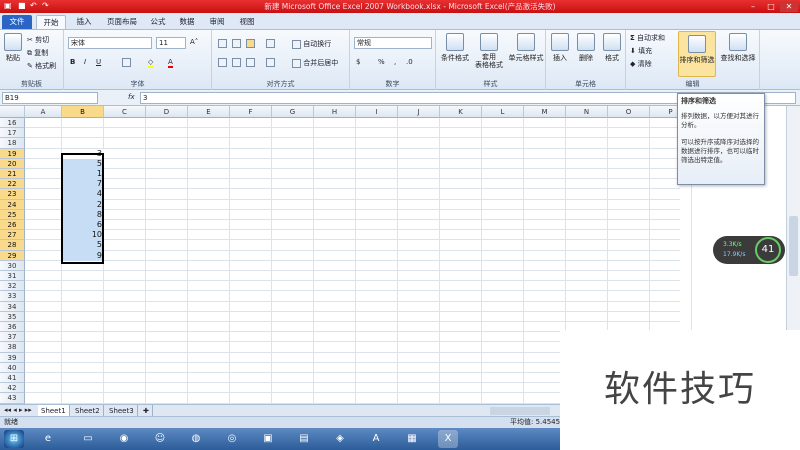  Describe the element at coordinates (395, 62) in the screenshot. I see `comma-icon: ,` at that location.